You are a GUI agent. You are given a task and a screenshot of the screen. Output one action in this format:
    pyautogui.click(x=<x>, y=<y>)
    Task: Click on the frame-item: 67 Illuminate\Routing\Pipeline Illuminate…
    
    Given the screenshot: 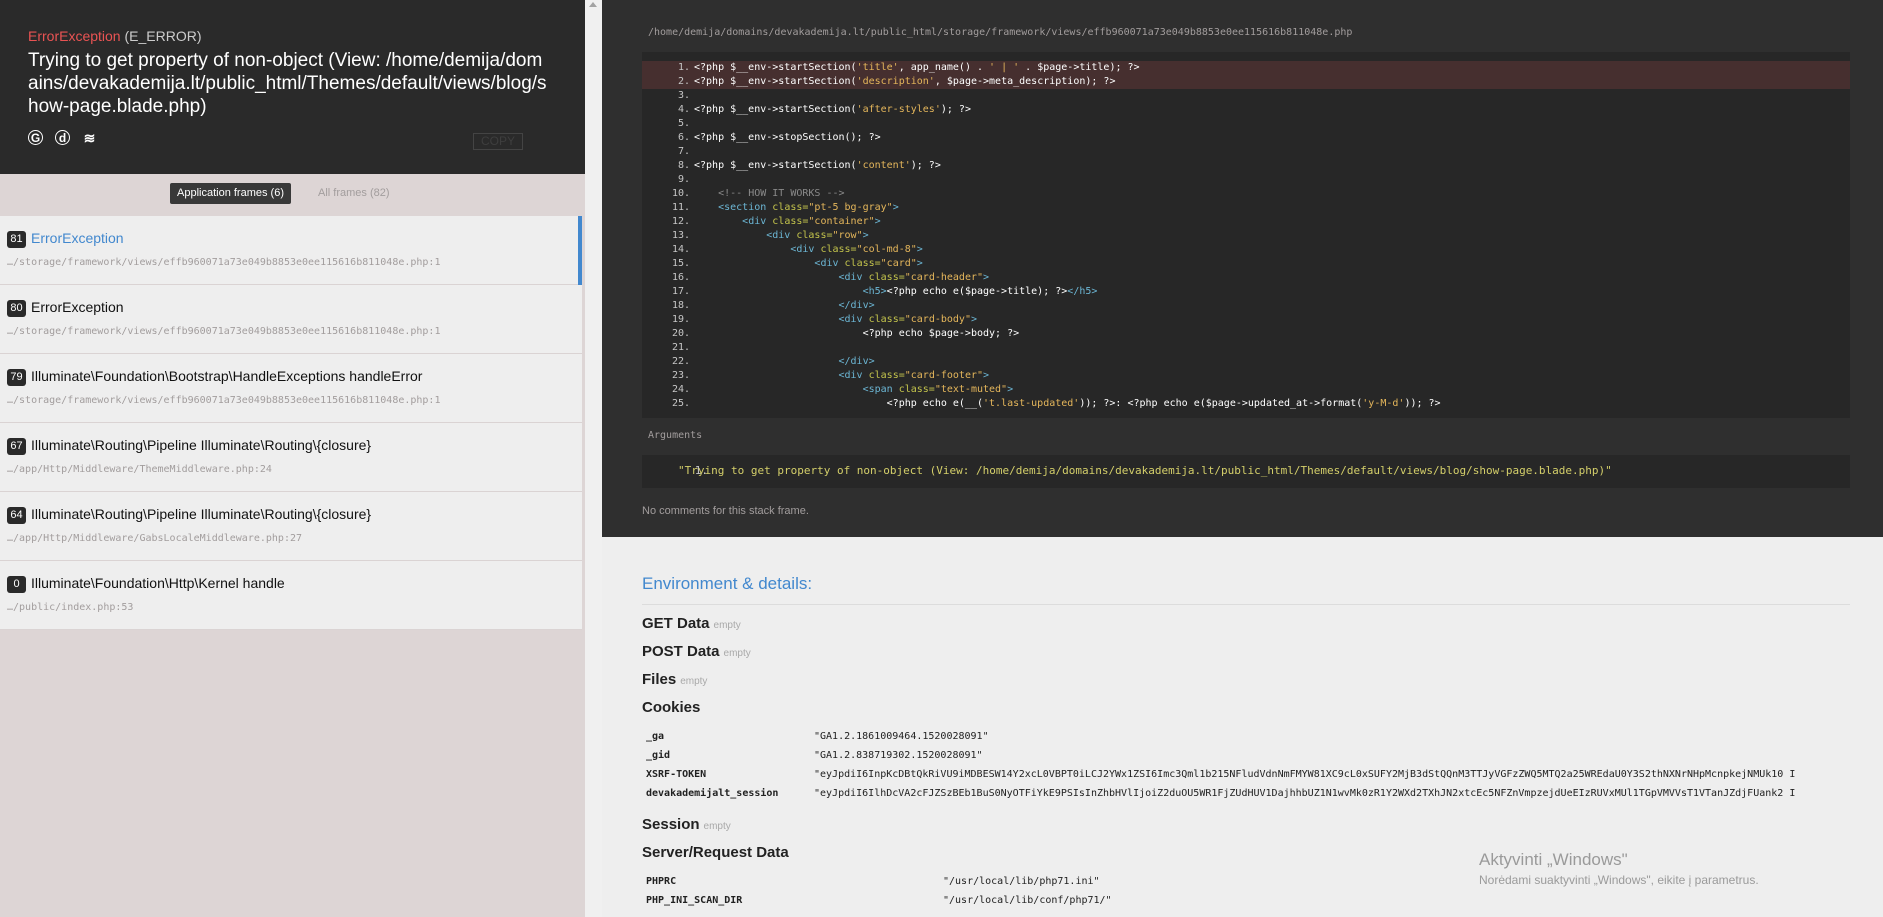 What is the action you would take?
    pyautogui.click(x=291, y=457)
    